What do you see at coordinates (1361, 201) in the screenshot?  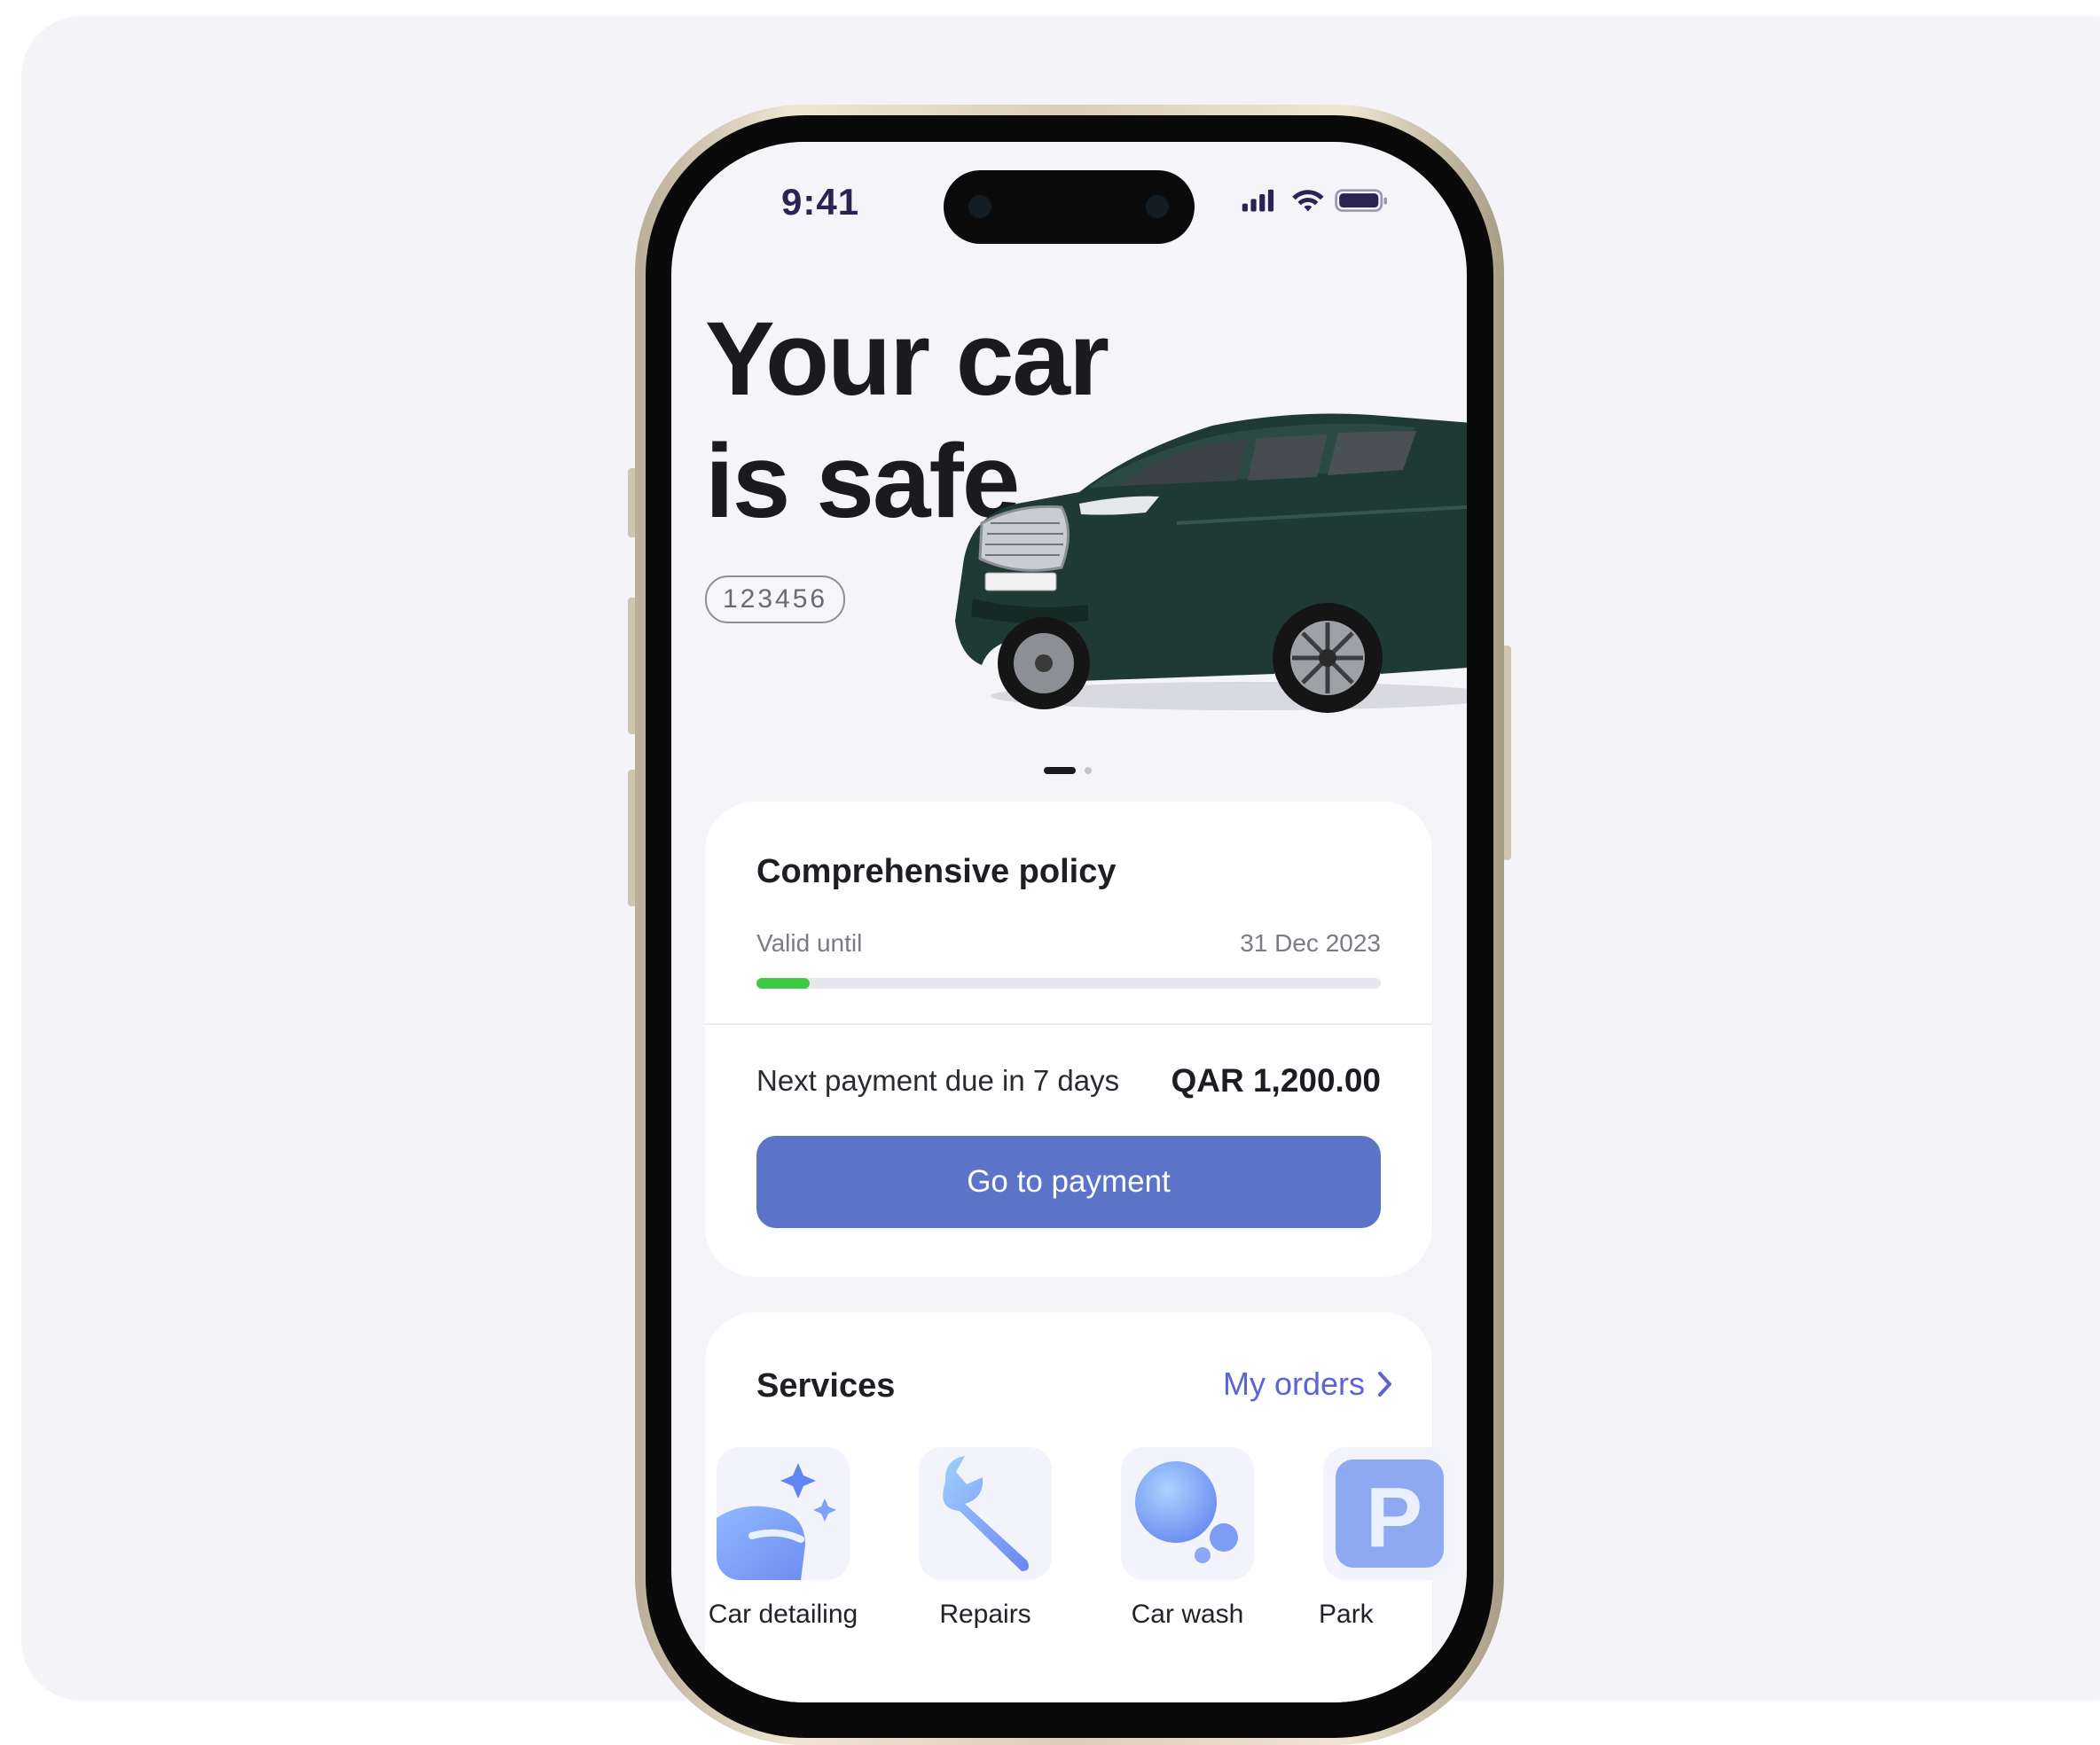 I see `battery-icon` at bounding box center [1361, 201].